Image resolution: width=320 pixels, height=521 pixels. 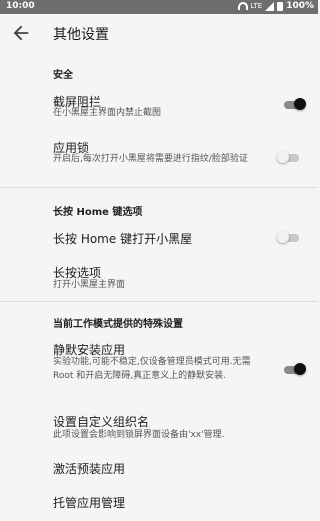 What do you see at coordinates (107, 113) in the screenshot?
I see `setting-subtitle: 在小黑屋主界面内禁止截图` at bounding box center [107, 113].